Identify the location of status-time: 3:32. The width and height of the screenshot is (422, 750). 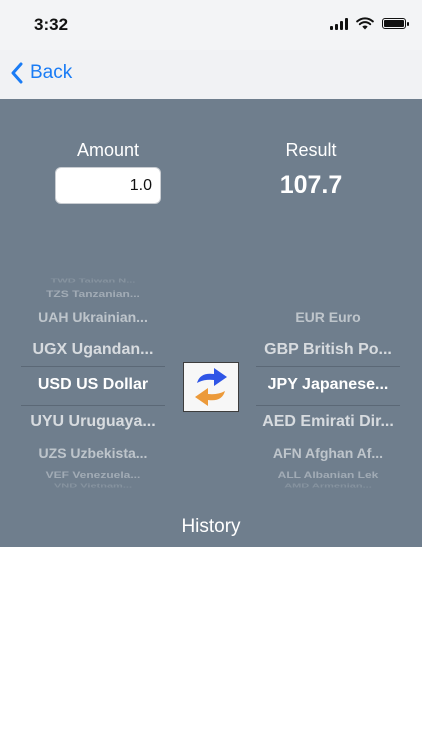
(51, 24).